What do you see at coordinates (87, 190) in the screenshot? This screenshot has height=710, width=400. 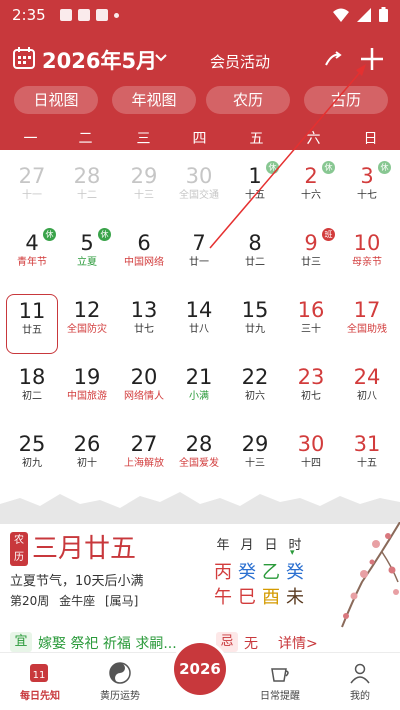 I see `day-cell: 28 十二` at bounding box center [87, 190].